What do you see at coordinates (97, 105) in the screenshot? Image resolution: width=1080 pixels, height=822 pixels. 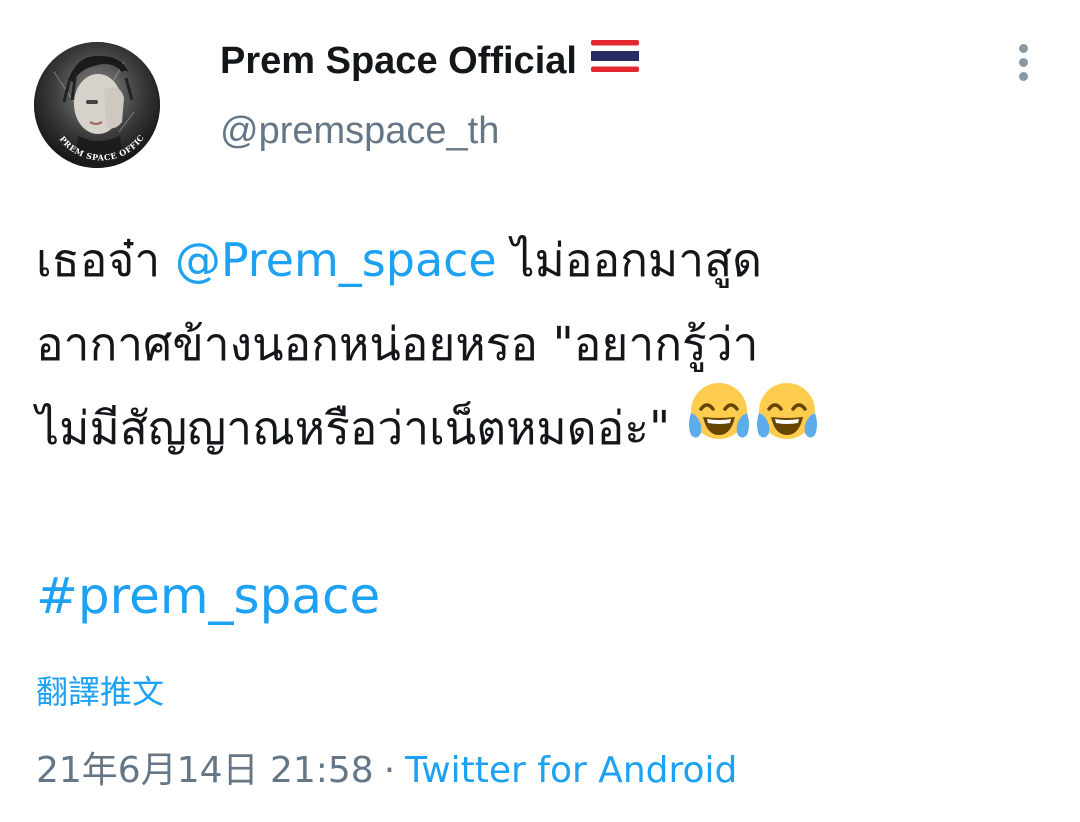 I see `avatar: PREM SPACE OFFICIAL` at bounding box center [97, 105].